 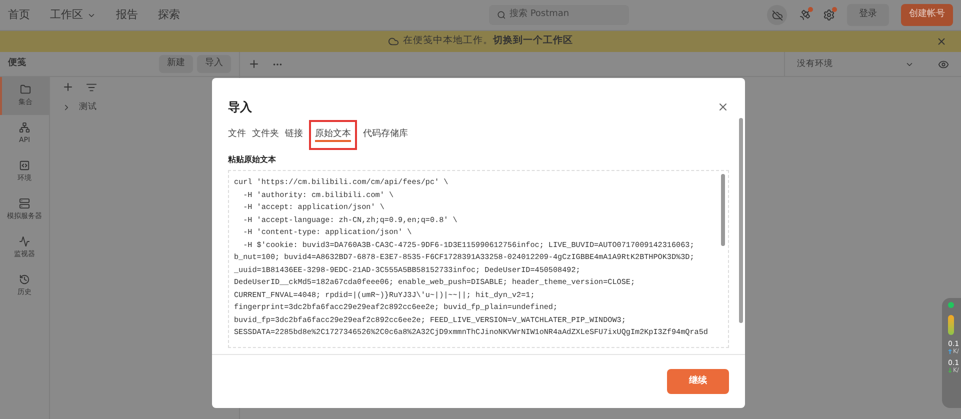 What do you see at coordinates (501, 15) in the screenshot?
I see `search-icon` at bounding box center [501, 15].